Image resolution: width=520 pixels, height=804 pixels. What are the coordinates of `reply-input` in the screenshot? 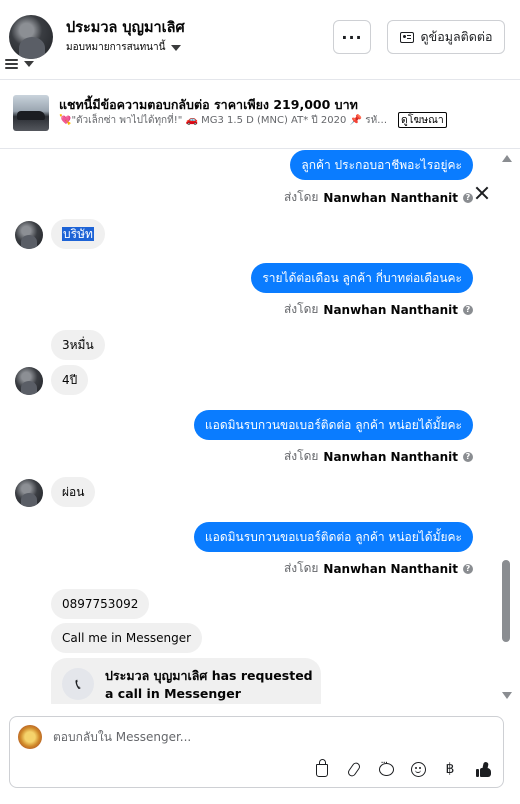 It's located at (263, 737).